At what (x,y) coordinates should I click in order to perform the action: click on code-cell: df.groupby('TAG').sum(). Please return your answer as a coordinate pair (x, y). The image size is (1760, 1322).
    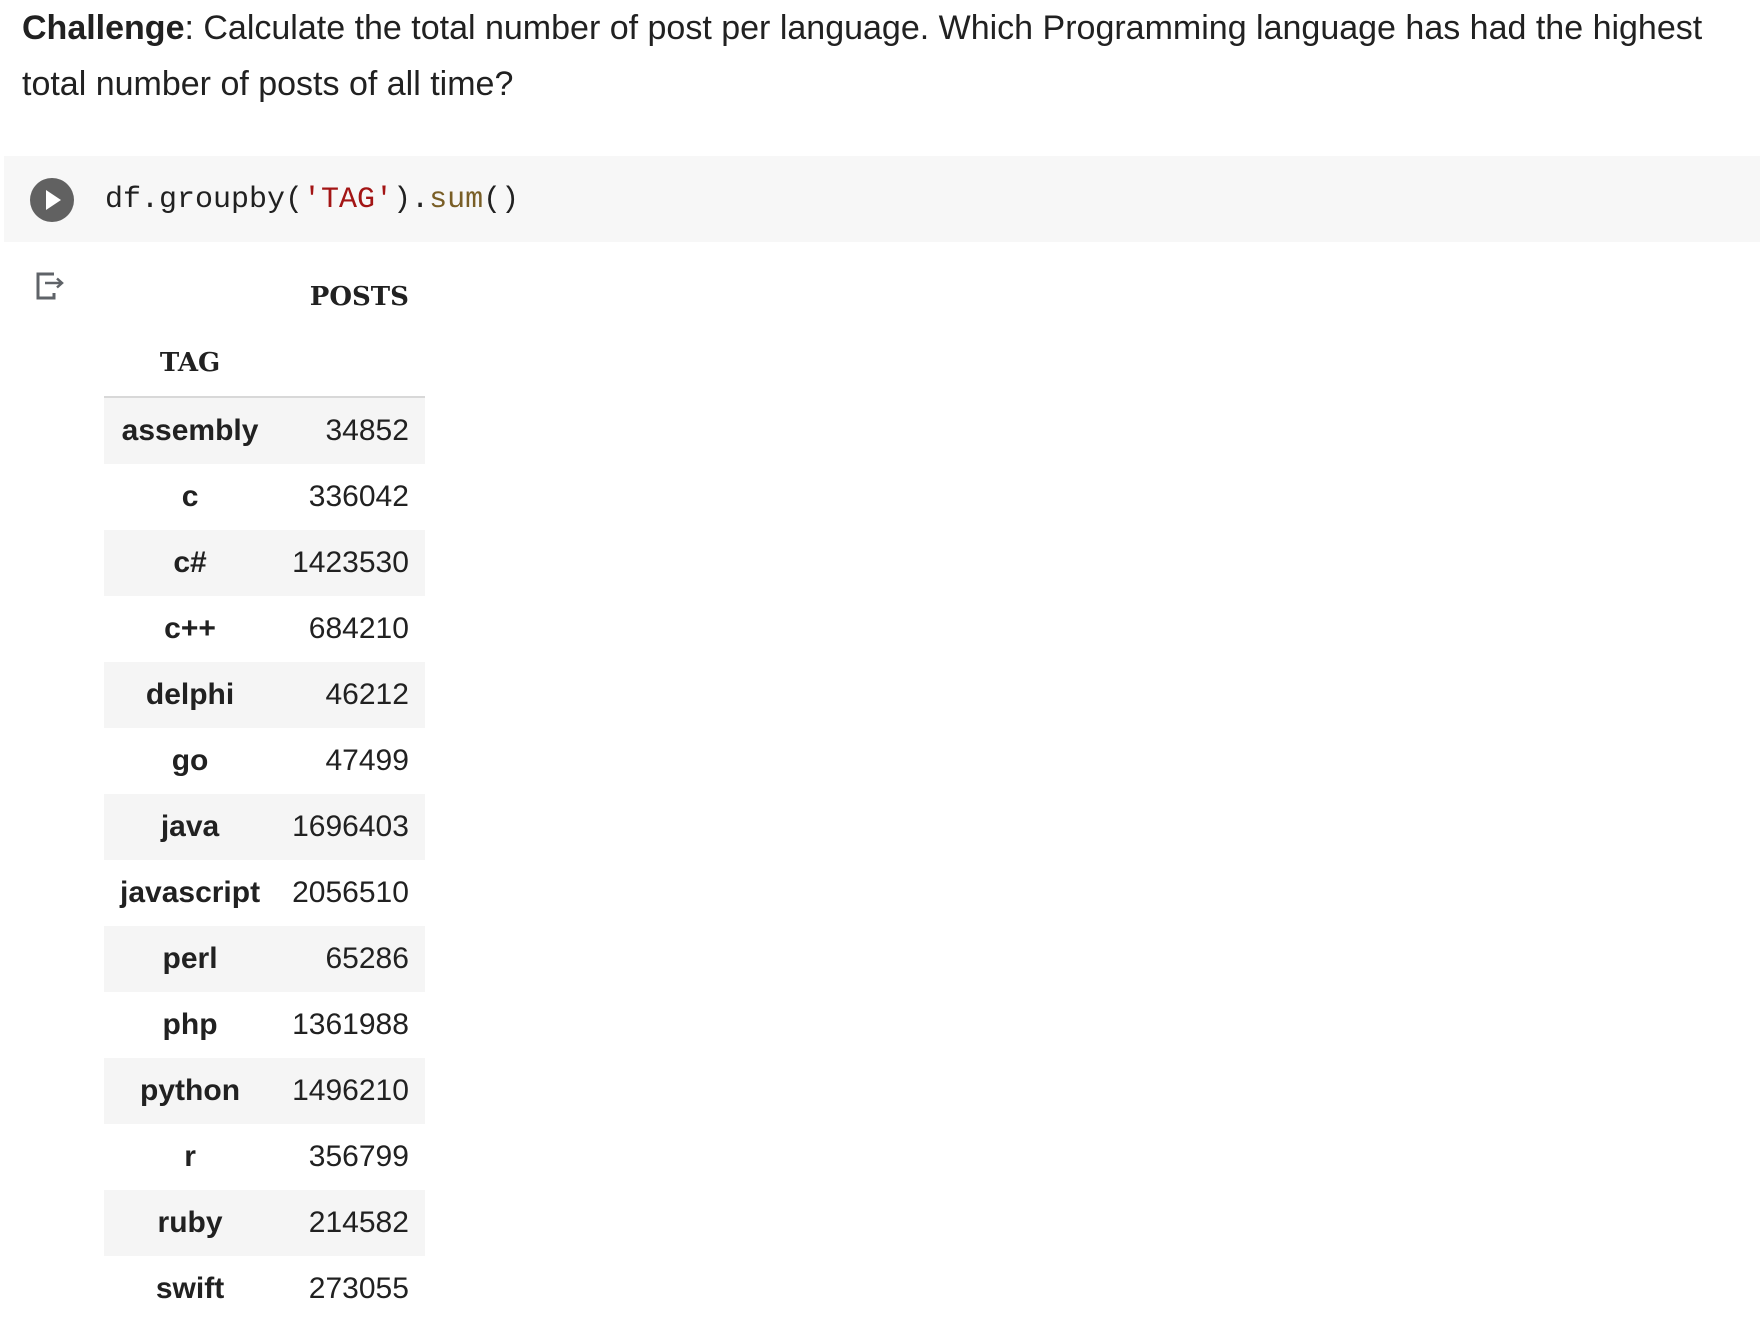
    Looking at the image, I should click on (882, 199).